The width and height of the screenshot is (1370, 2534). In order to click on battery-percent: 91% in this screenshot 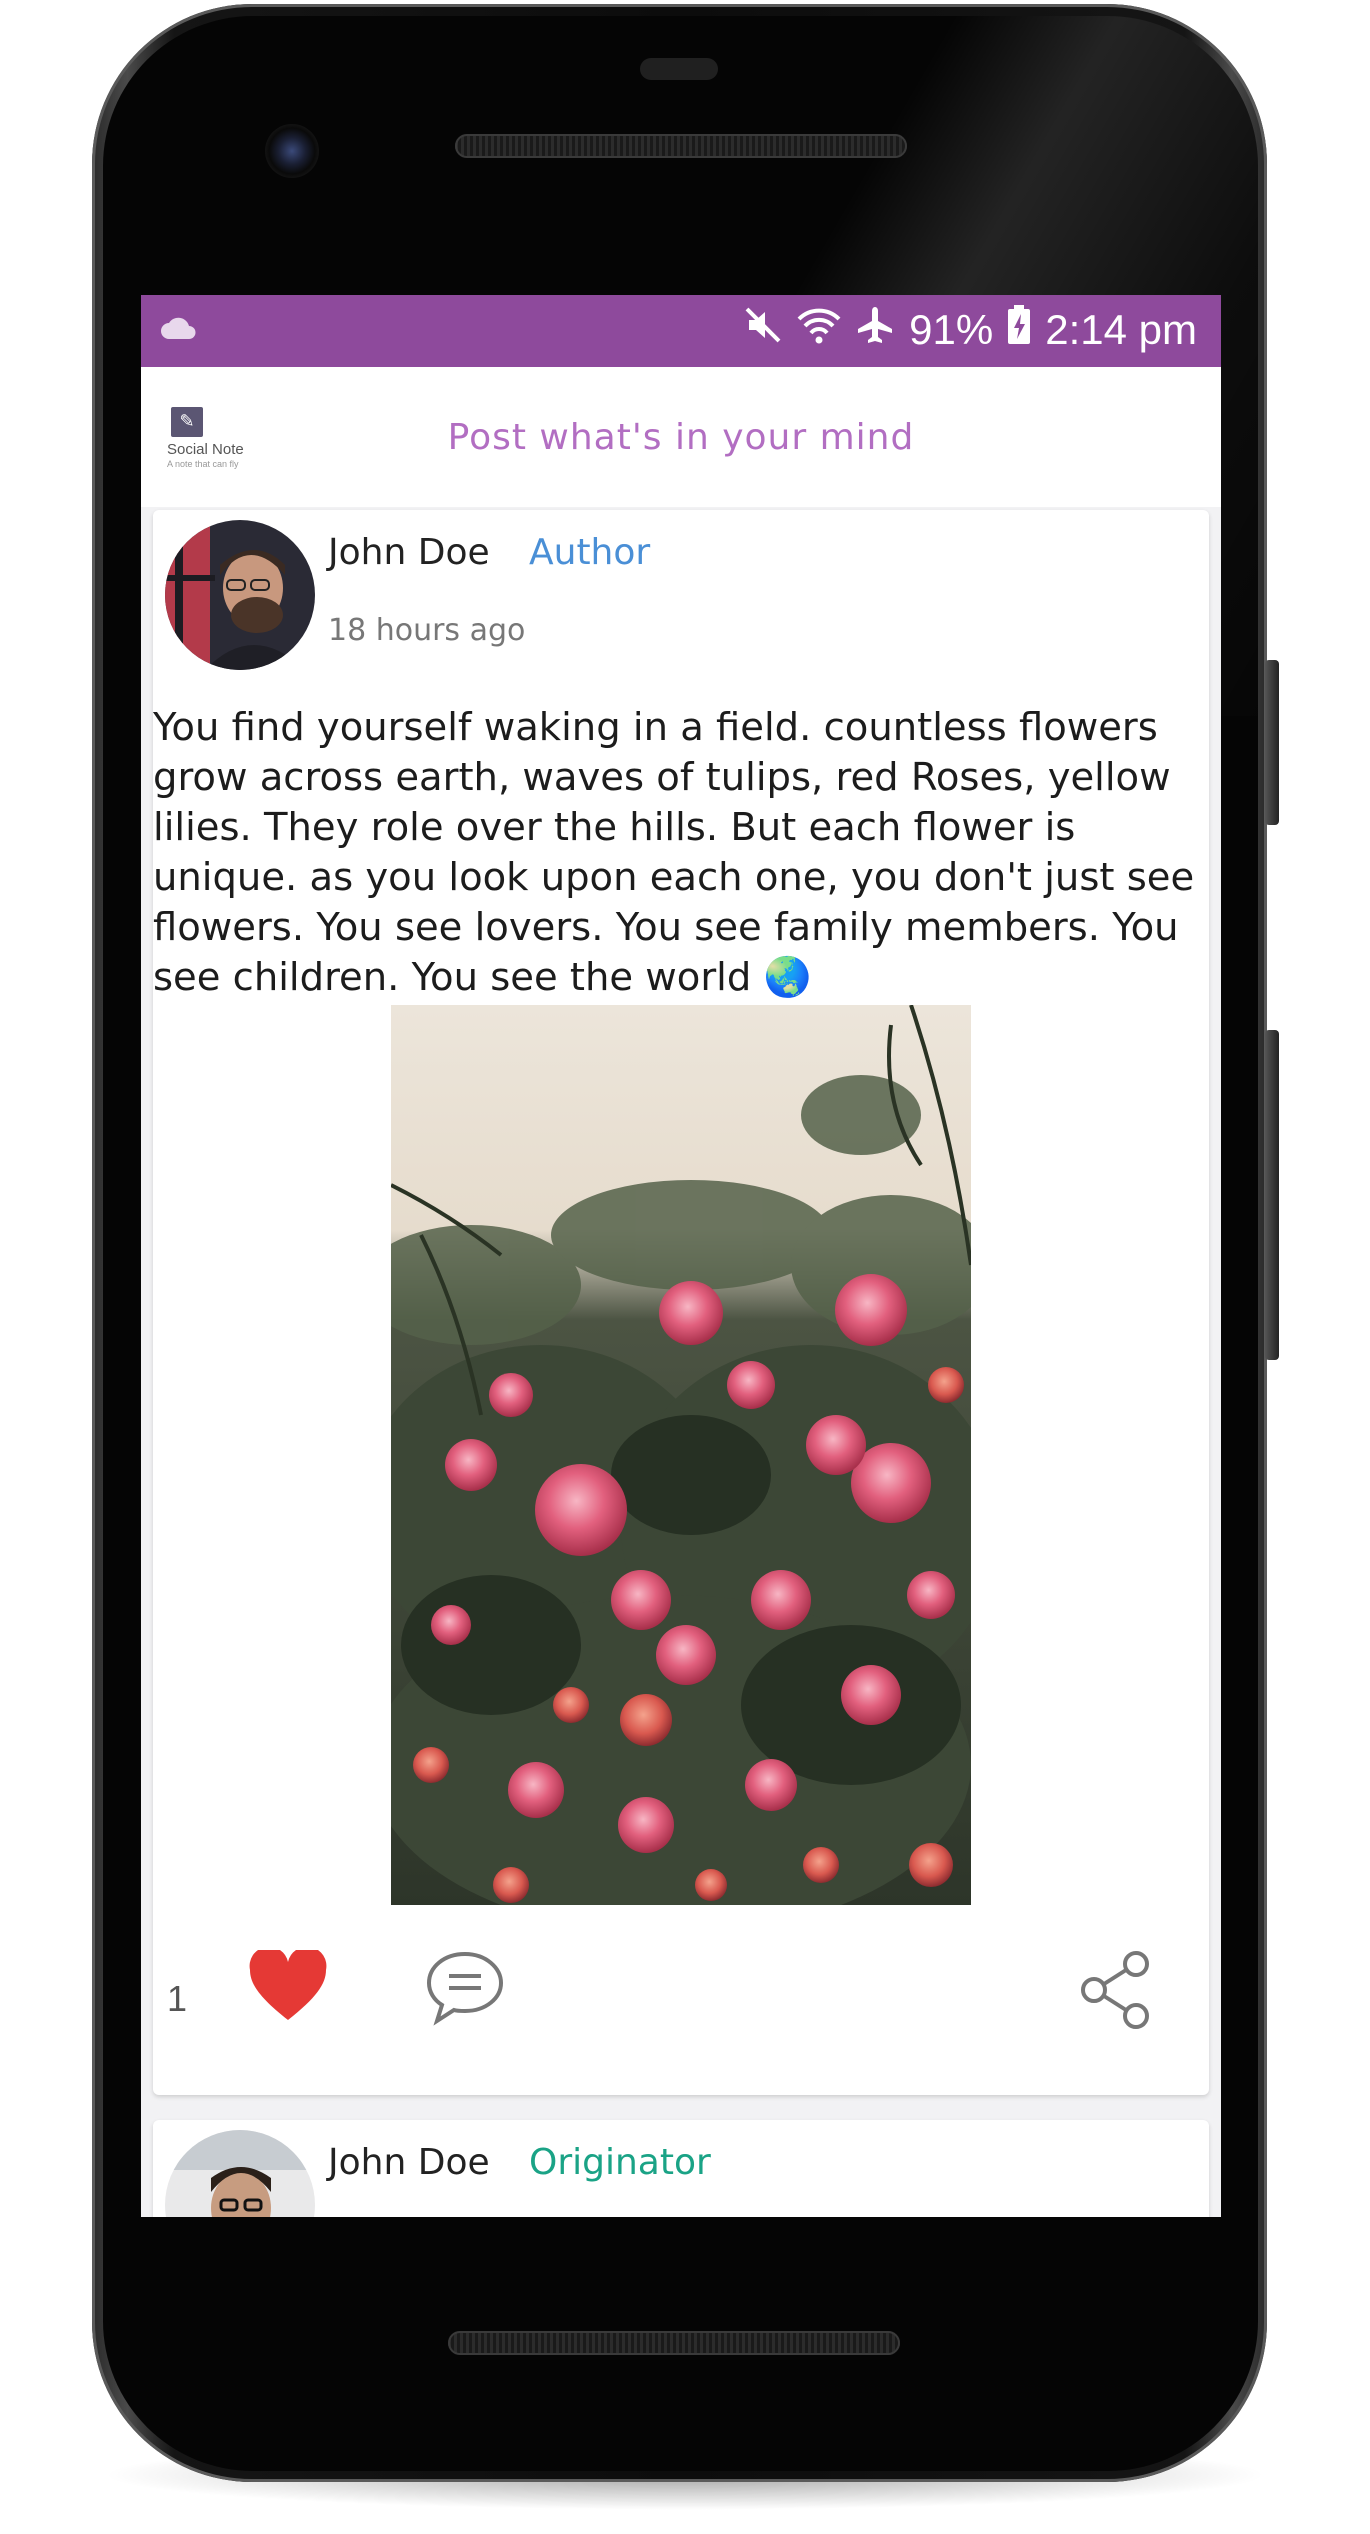, I will do `click(951, 329)`.